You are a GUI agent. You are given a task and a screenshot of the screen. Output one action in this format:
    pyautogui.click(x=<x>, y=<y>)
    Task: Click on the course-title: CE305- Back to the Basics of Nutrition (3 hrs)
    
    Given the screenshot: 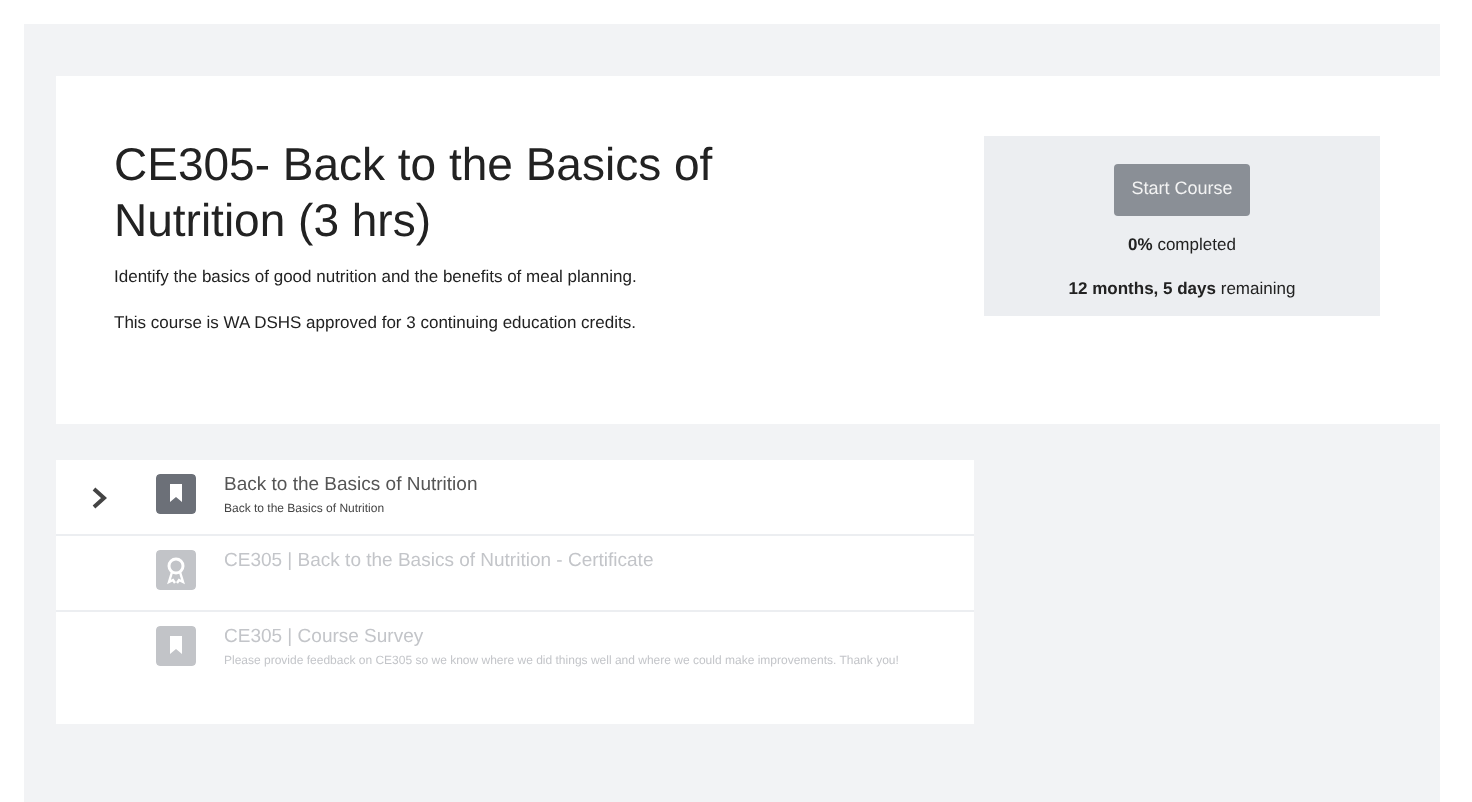 What is the action you would take?
    pyautogui.click(x=414, y=192)
    